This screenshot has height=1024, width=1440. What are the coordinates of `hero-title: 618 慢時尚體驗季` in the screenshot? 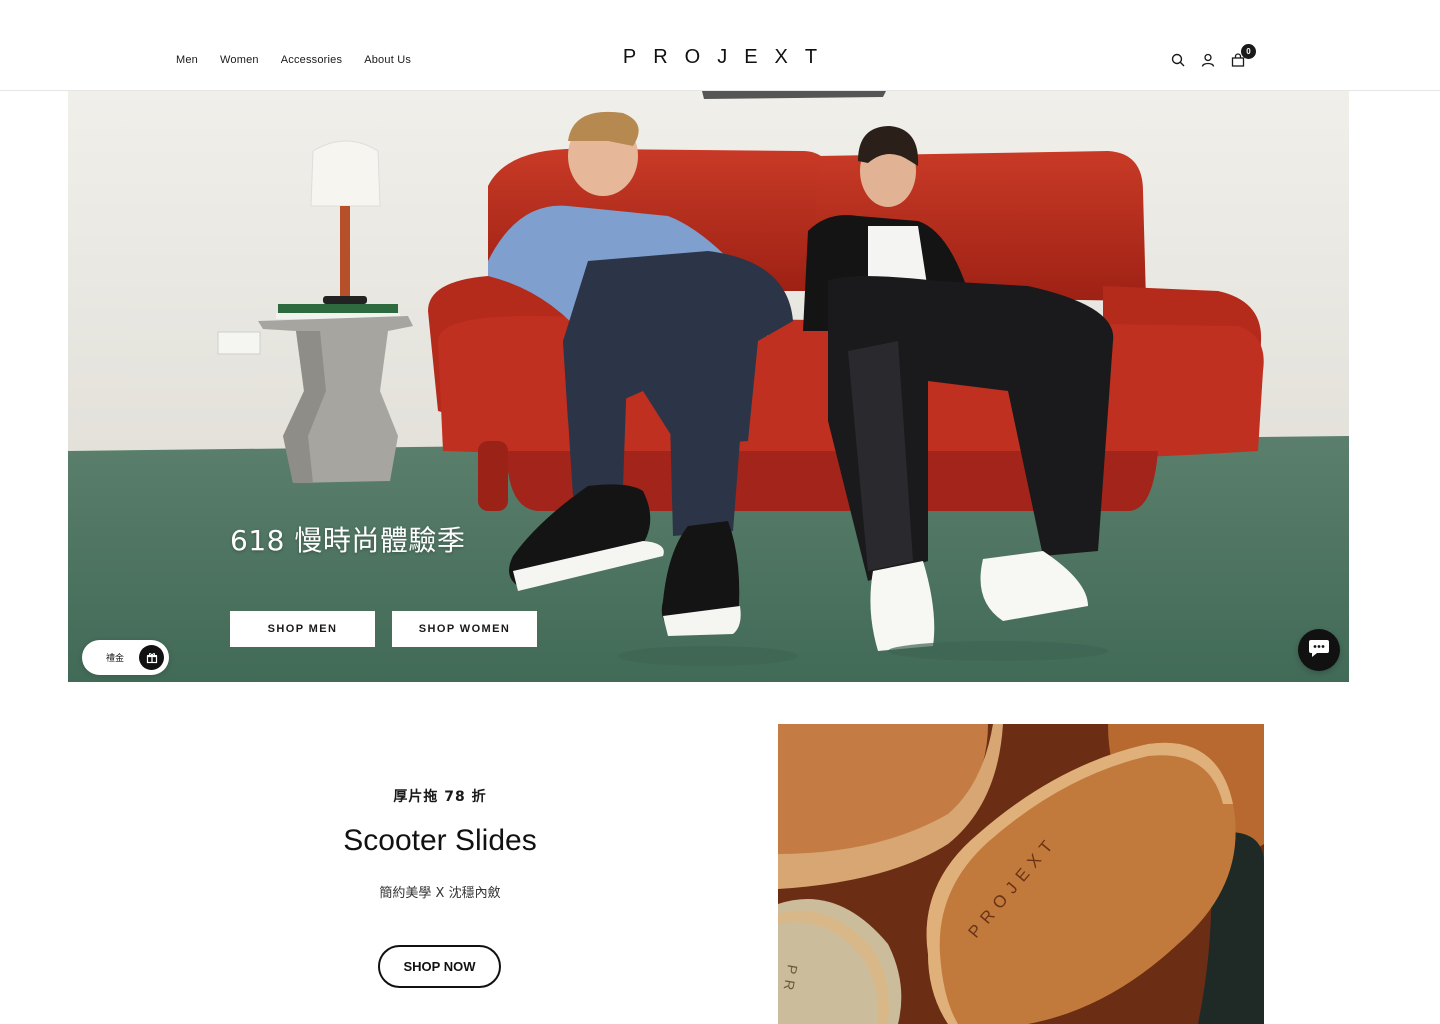 It's located at (348, 540).